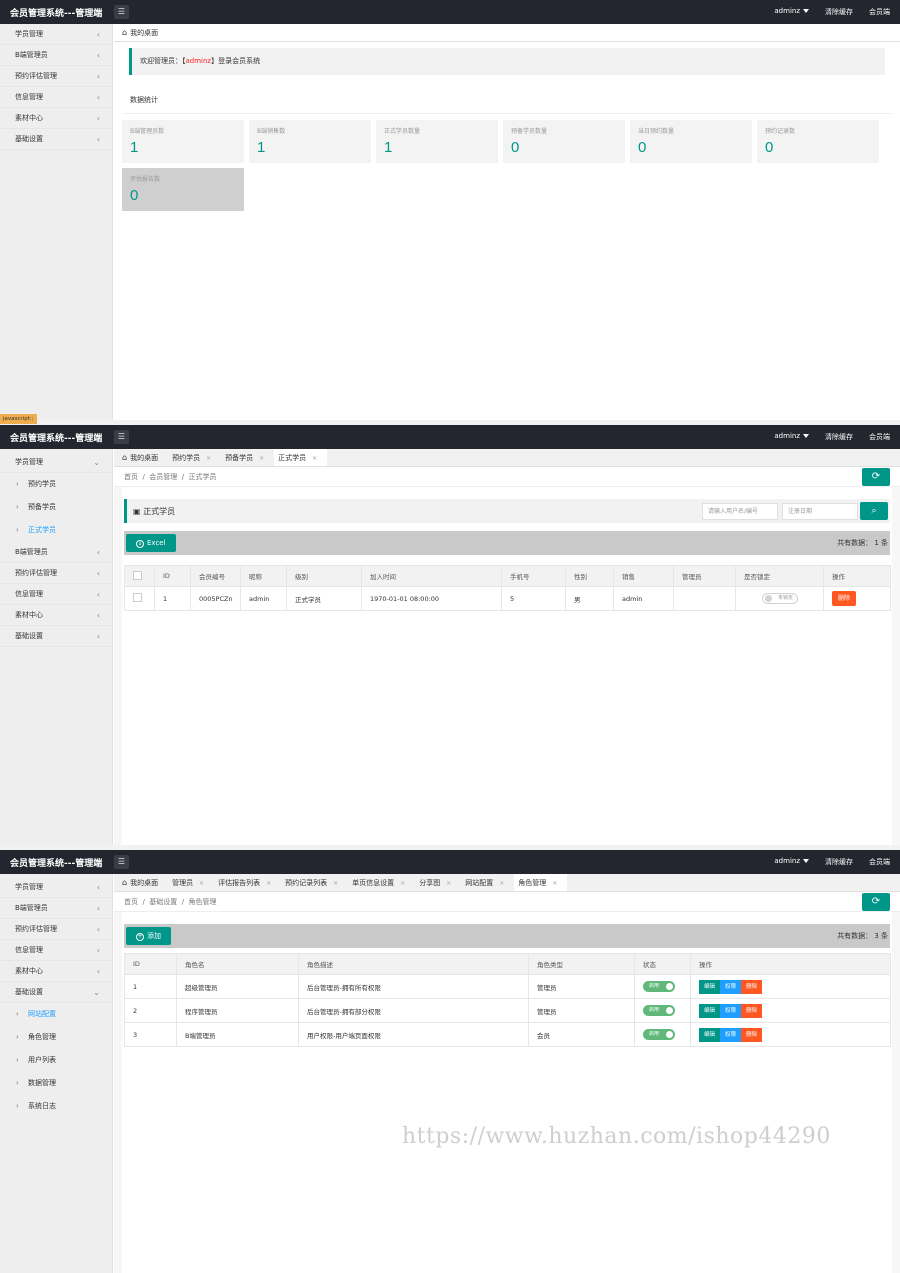 The image size is (900, 1273). I want to click on sidebar-sub-users: › 用户列表, so click(56, 1060).